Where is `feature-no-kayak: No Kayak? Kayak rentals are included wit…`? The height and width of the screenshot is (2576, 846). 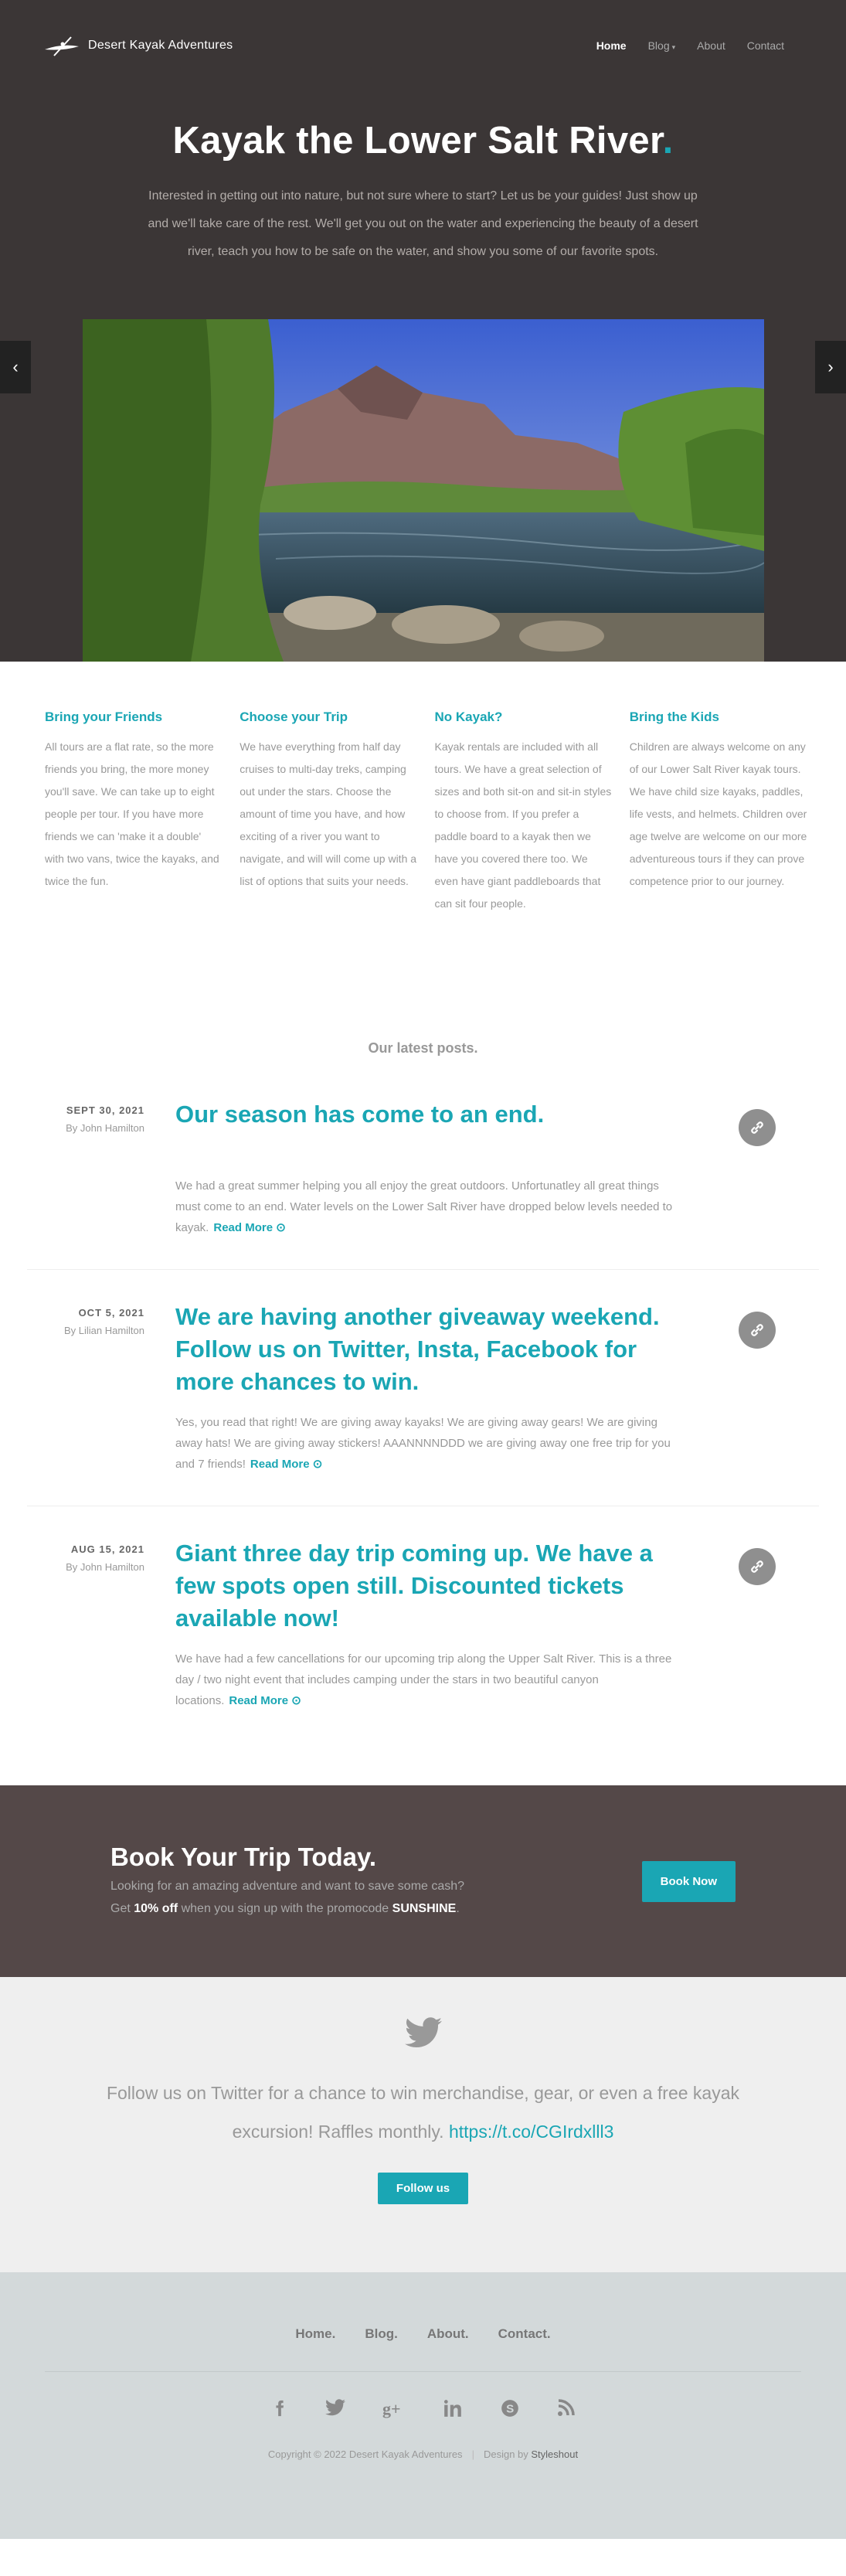
feature-no-kayak: No Kayak? Kayak rentals are included wit… is located at coordinates (532, 875).